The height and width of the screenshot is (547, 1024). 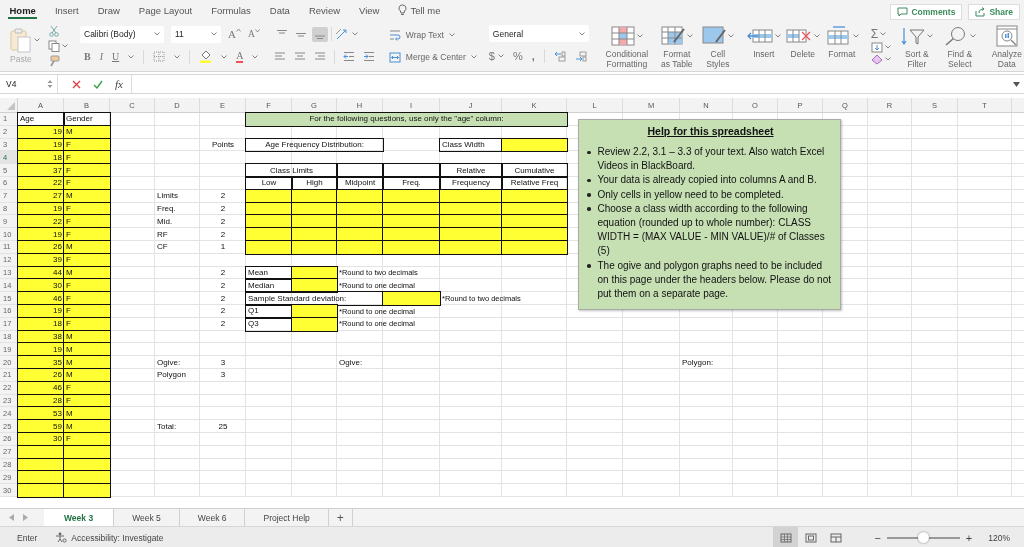 What do you see at coordinates (79, 517) in the screenshot?
I see `sheet-tab: Week 3` at bounding box center [79, 517].